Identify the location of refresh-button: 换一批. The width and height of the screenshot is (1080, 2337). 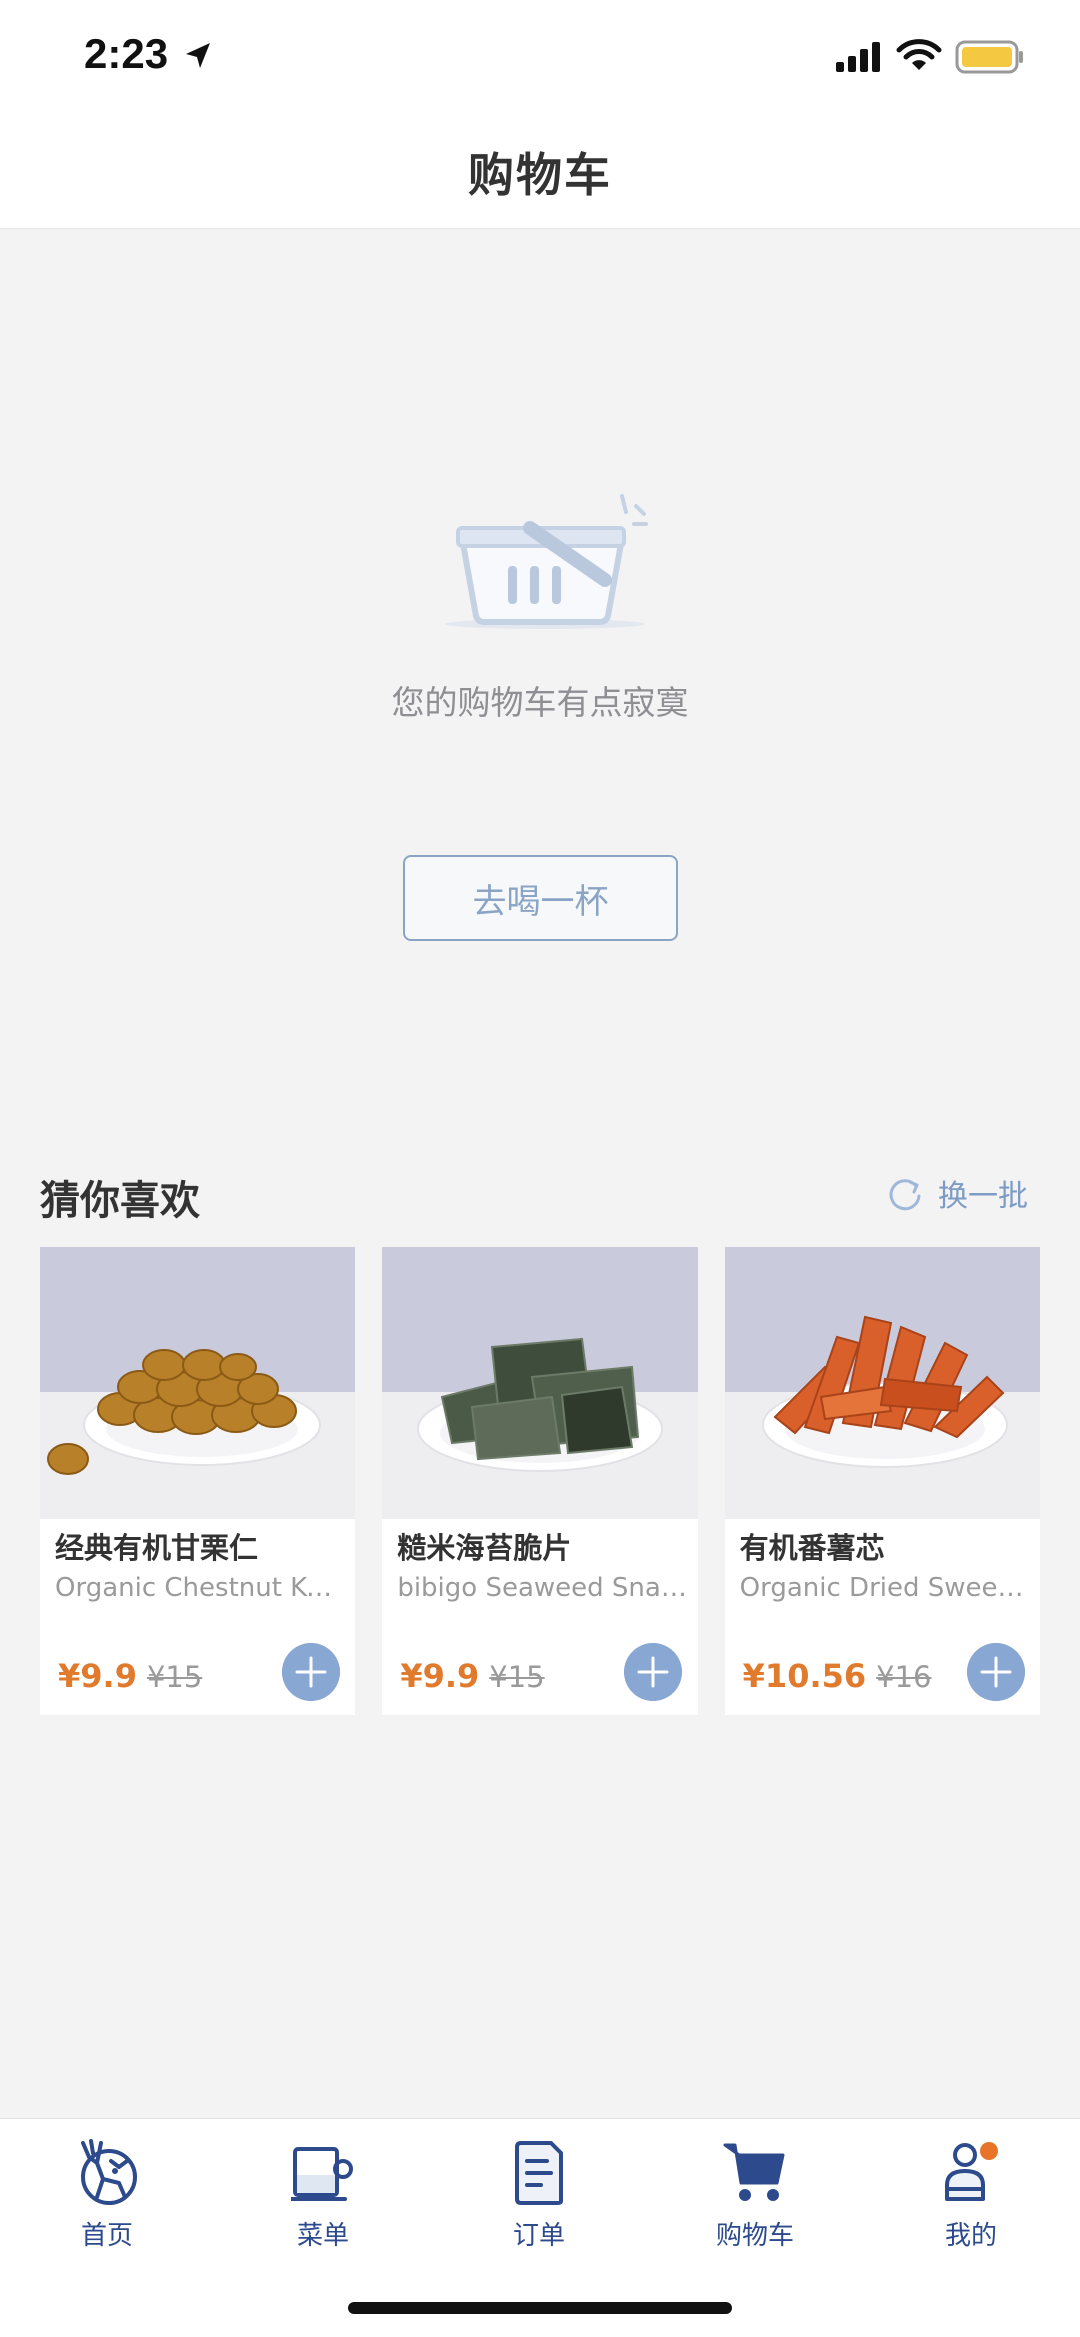
(957, 1193).